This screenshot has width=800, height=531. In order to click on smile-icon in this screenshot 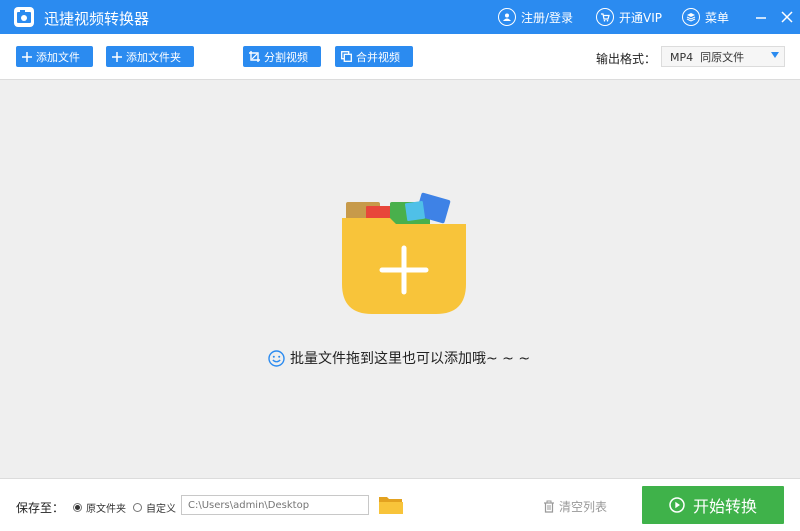, I will do `click(276, 358)`.